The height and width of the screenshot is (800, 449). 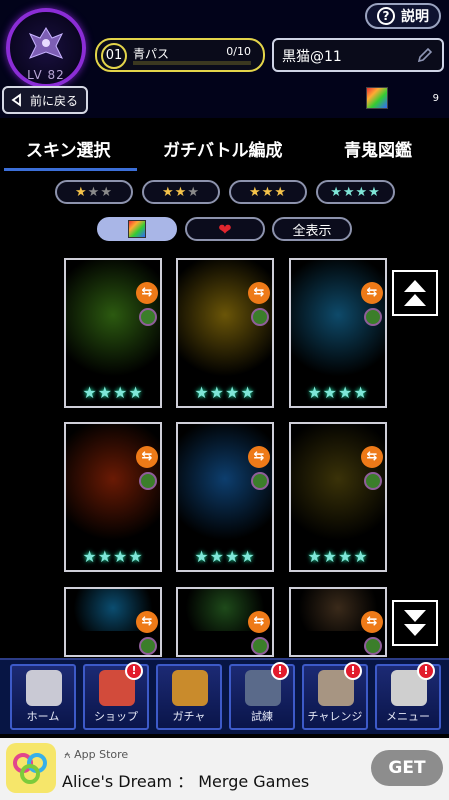 I want to click on filter-heart-type: ❤, so click(x=225, y=229).